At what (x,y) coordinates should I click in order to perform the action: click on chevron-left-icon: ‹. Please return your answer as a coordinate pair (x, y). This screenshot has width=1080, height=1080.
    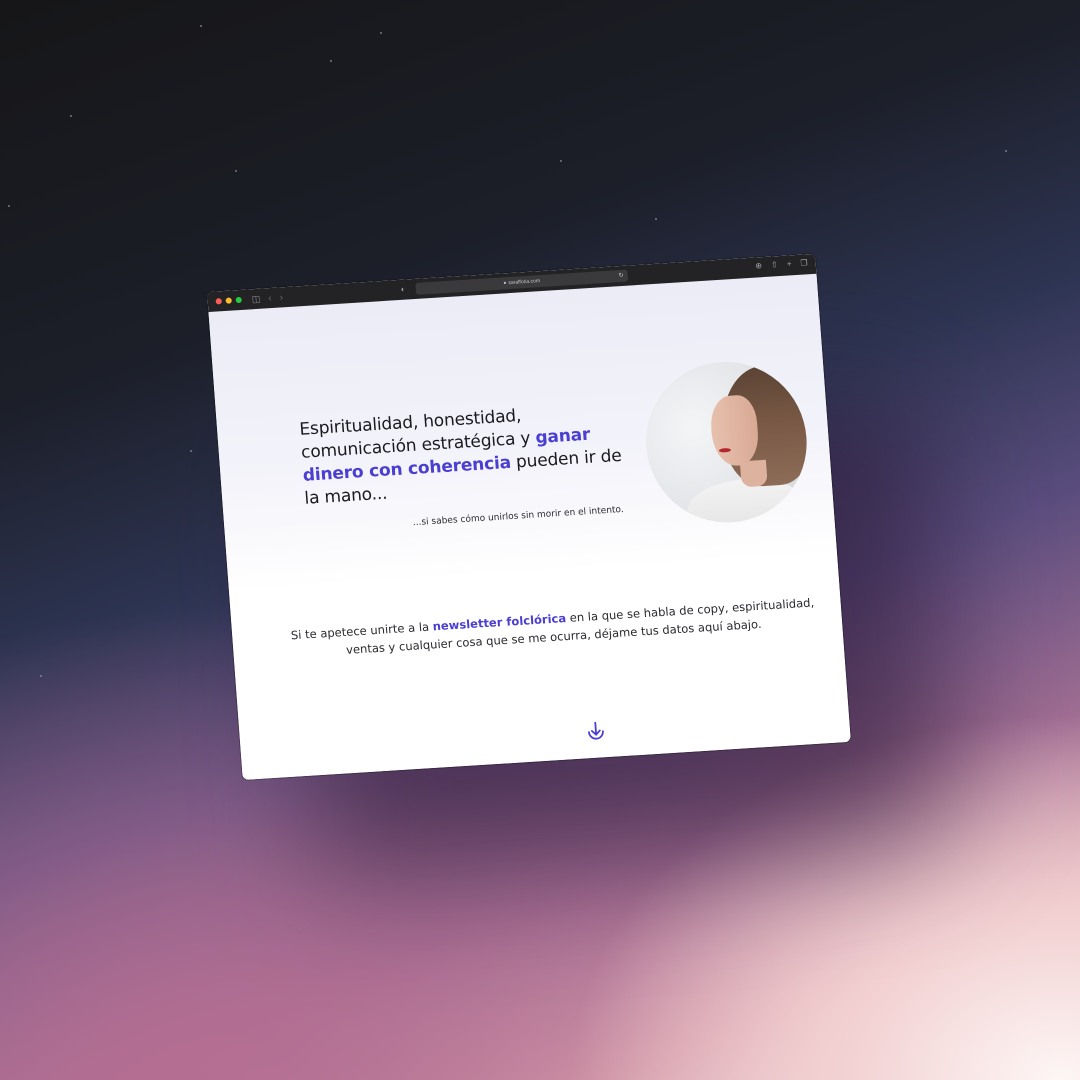
    Looking at the image, I should click on (270, 297).